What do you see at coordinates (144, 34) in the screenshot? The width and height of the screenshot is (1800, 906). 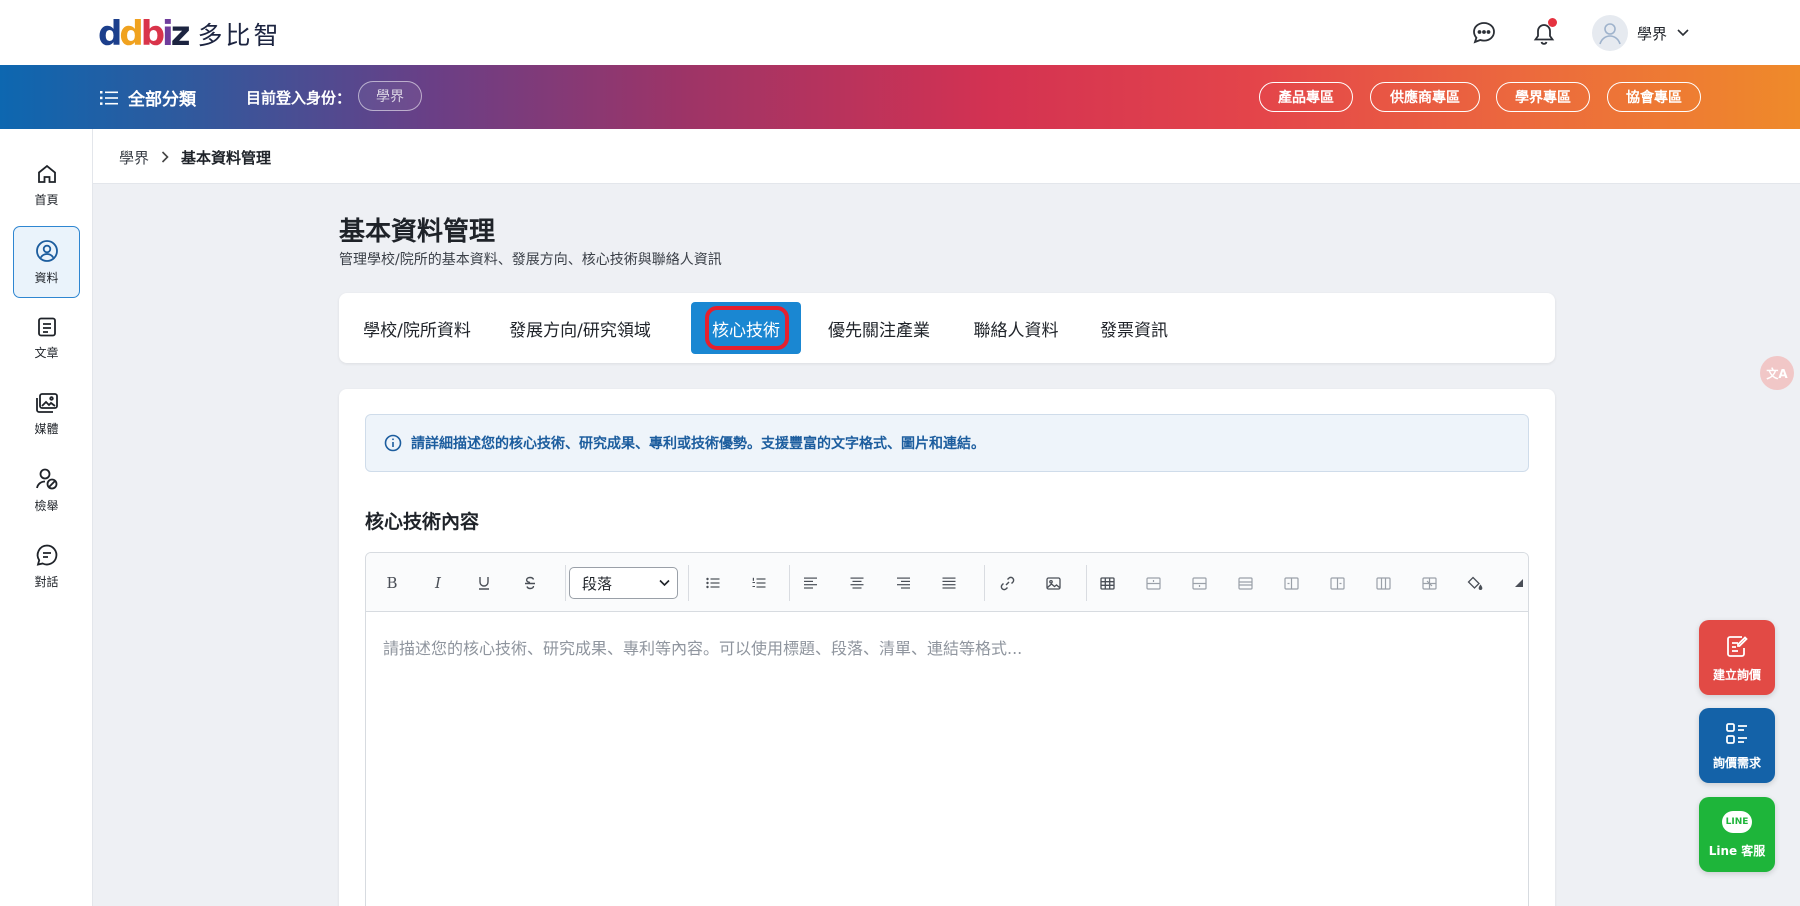 I see `logo-mark: ddbiz` at bounding box center [144, 34].